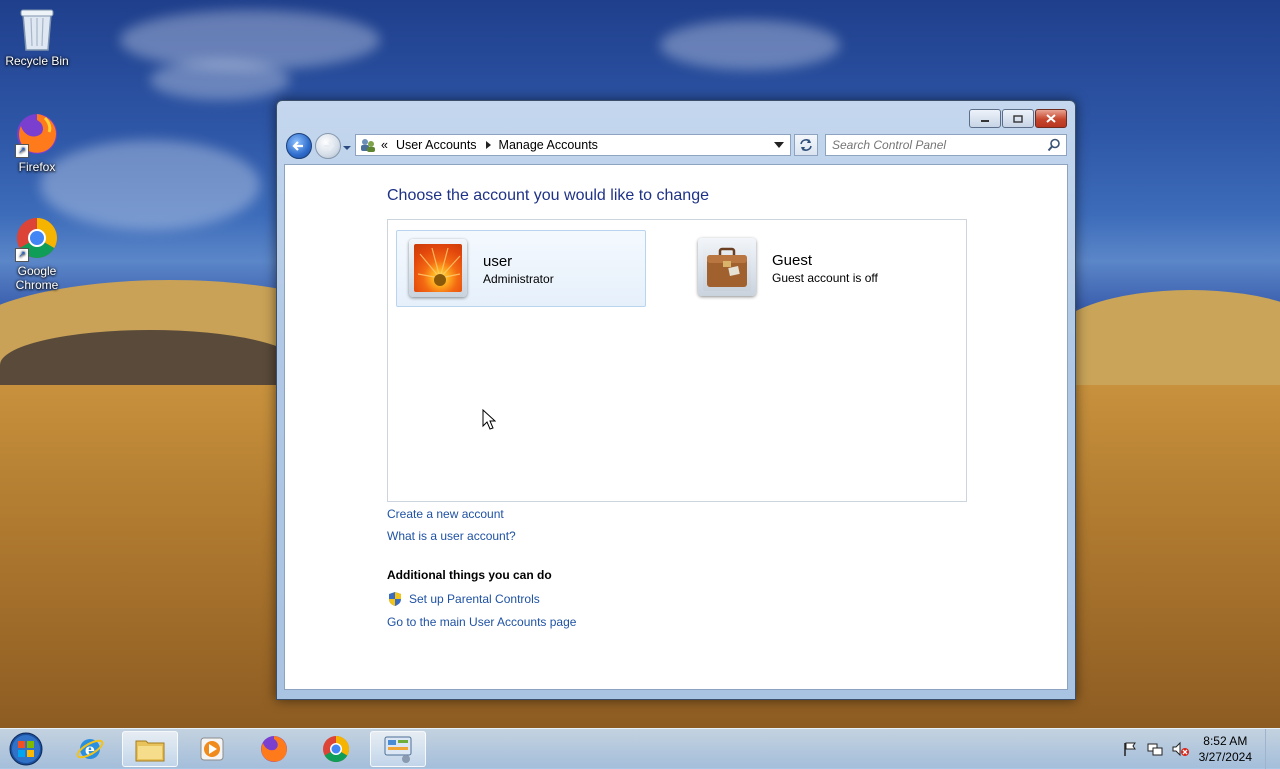 Image resolution: width=1280 pixels, height=769 pixels. I want to click on account-tile-guest: Guest Guest account is off, so click(811, 268).